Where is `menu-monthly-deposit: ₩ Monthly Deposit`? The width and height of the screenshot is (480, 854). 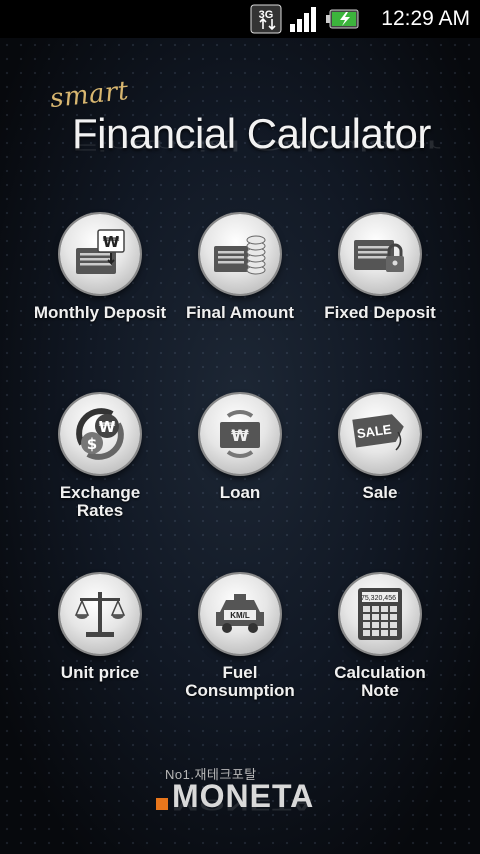
menu-monthly-deposit: ₩ Monthly Deposit is located at coordinates (100, 268).